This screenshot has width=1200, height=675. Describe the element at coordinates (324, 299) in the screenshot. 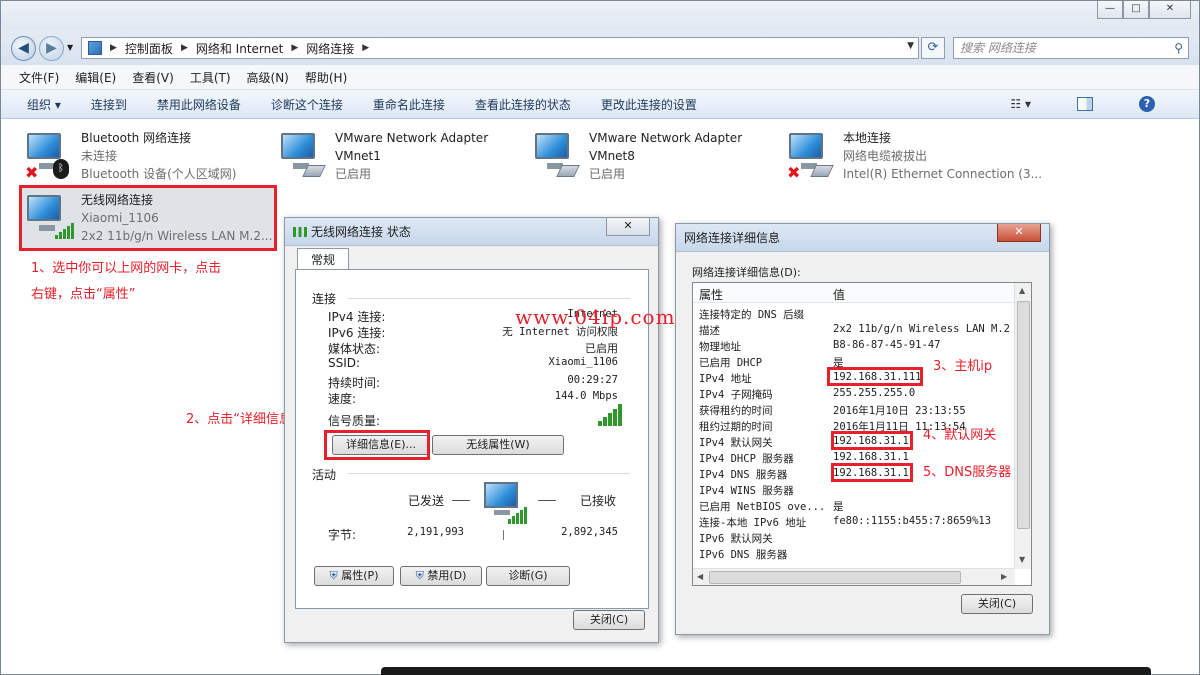

I see `connection-section-label: 连接` at that location.